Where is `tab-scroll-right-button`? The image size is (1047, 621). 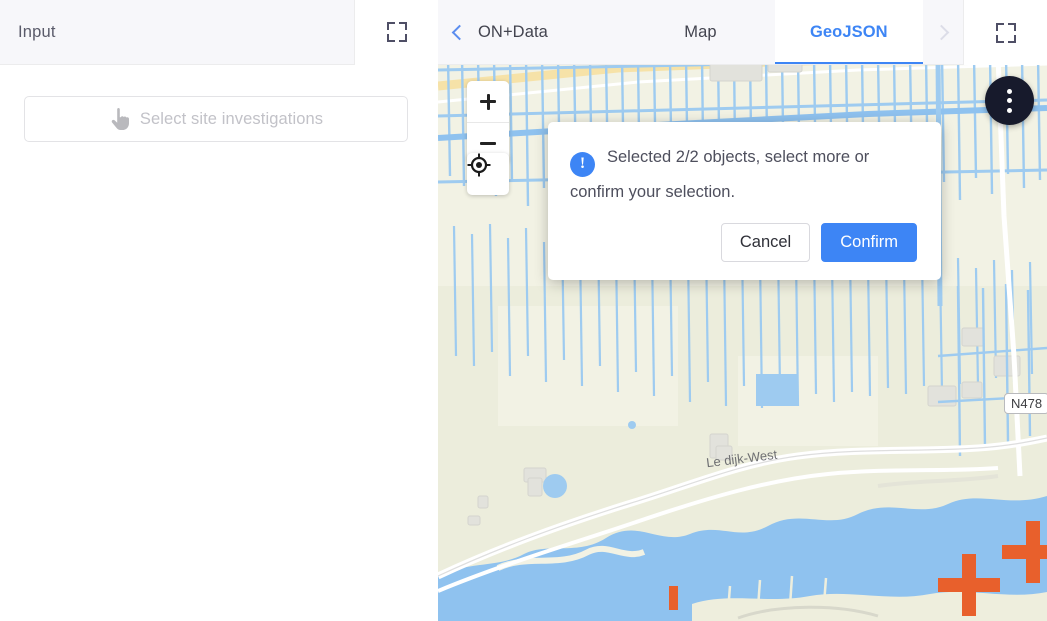
tab-scroll-right-button is located at coordinates (943, 32).